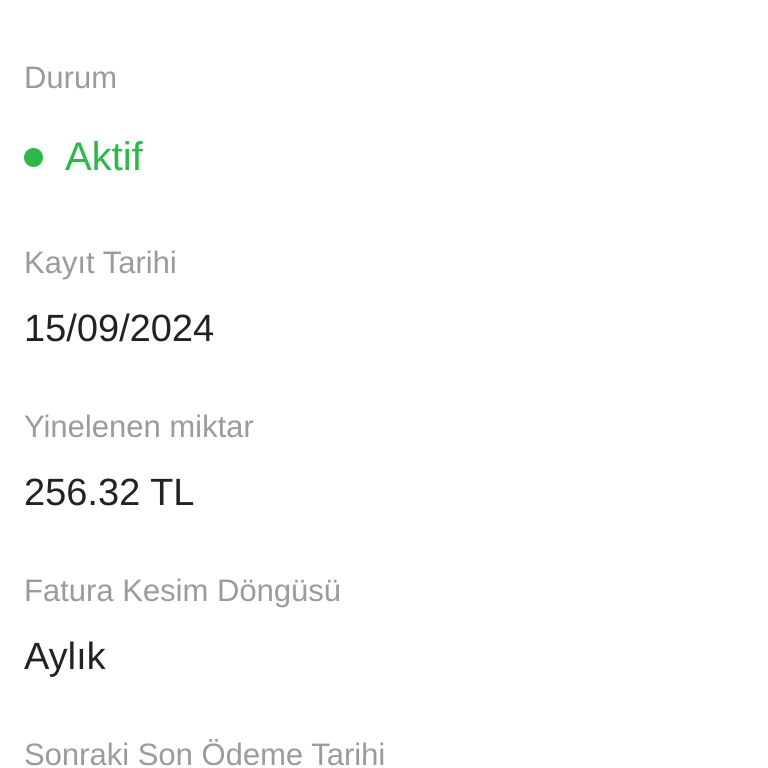  I want to click on status-value: Aktif, so click(104, 157).